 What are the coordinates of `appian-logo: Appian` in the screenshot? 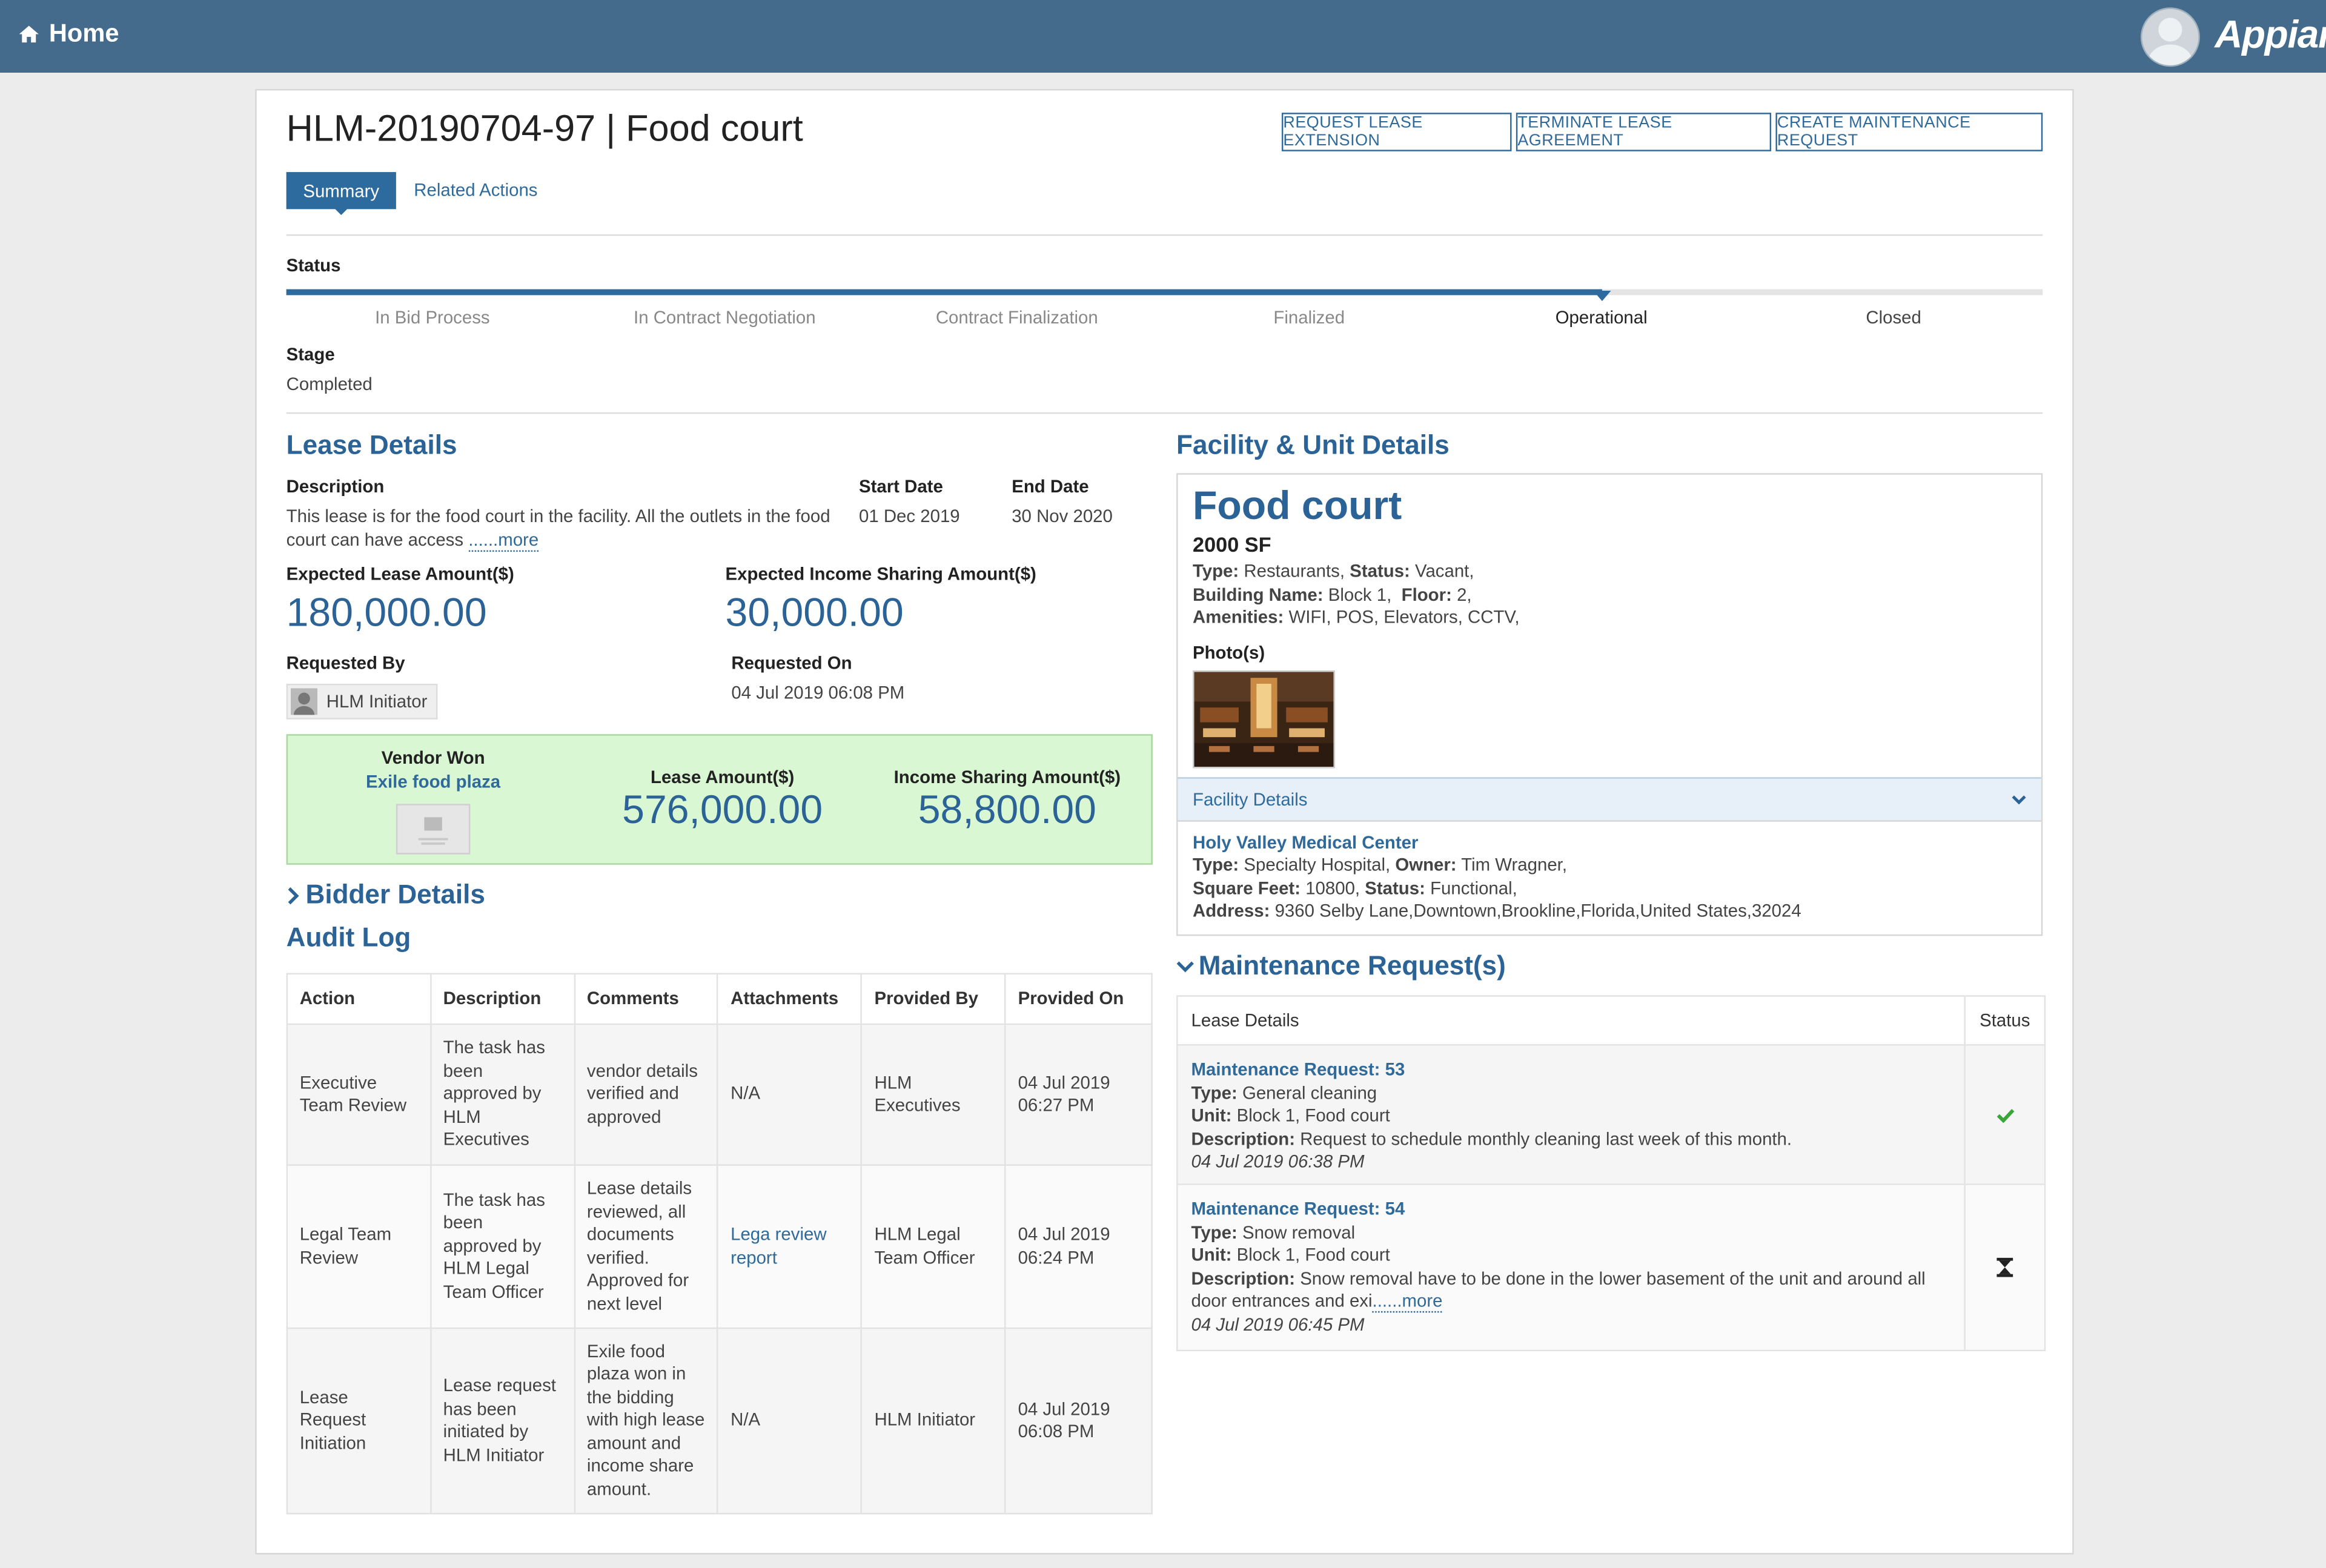 It's located at (2270, 35).